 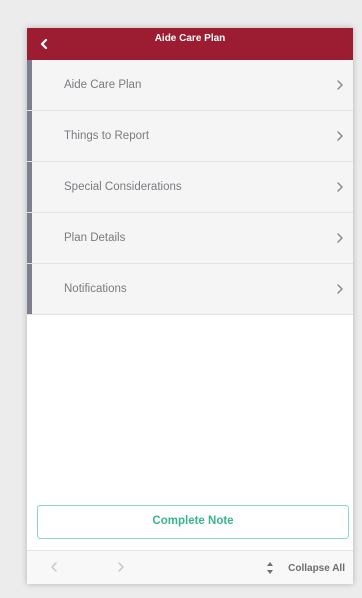 What do you see at coordinates (95, 289) in the screenshot?
I see `menu-item-label: Notifications` at bounding box center [95, 289].